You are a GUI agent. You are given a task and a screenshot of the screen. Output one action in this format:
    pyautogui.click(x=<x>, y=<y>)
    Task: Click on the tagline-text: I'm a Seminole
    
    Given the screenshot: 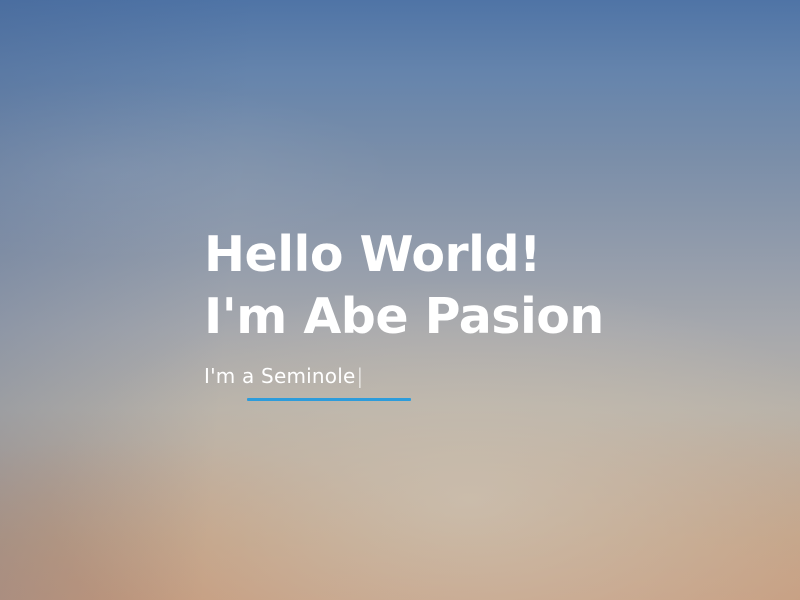 What is the action you would take?
    pyautogui.click(x=280, y=376)
    